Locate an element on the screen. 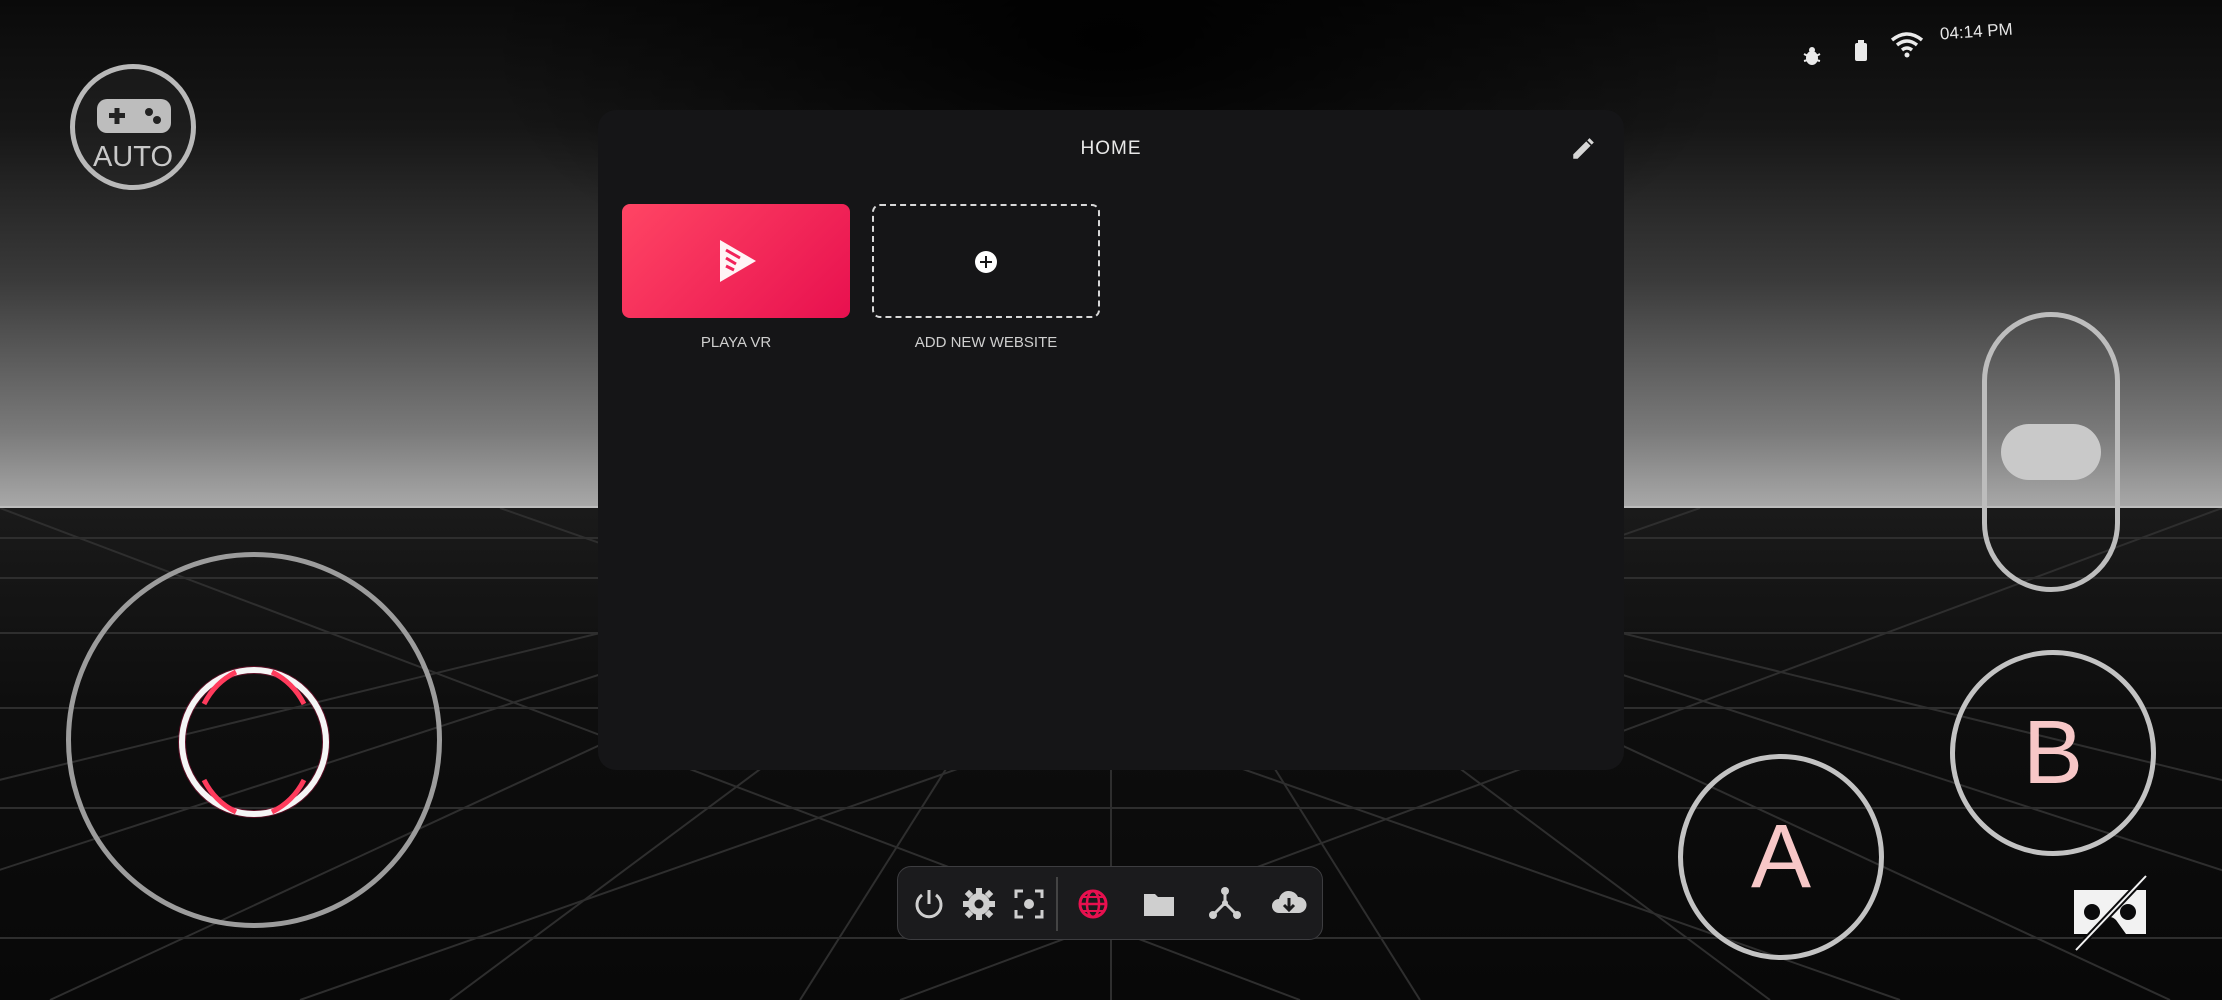 This screenshot has height=1000, width=2222. settings-icon is located at coordinates (979, 904).